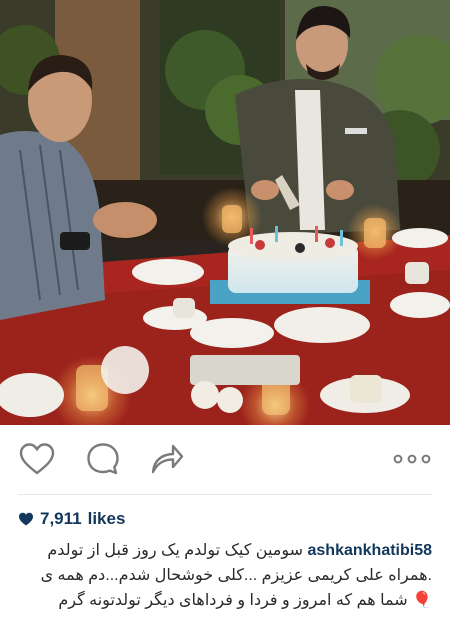 This screenshot has height=617, width=450. Describe the element at coordinates (422, 600) in the screenshot. I see `caption-balloon-emoji: 🎈` at that location.